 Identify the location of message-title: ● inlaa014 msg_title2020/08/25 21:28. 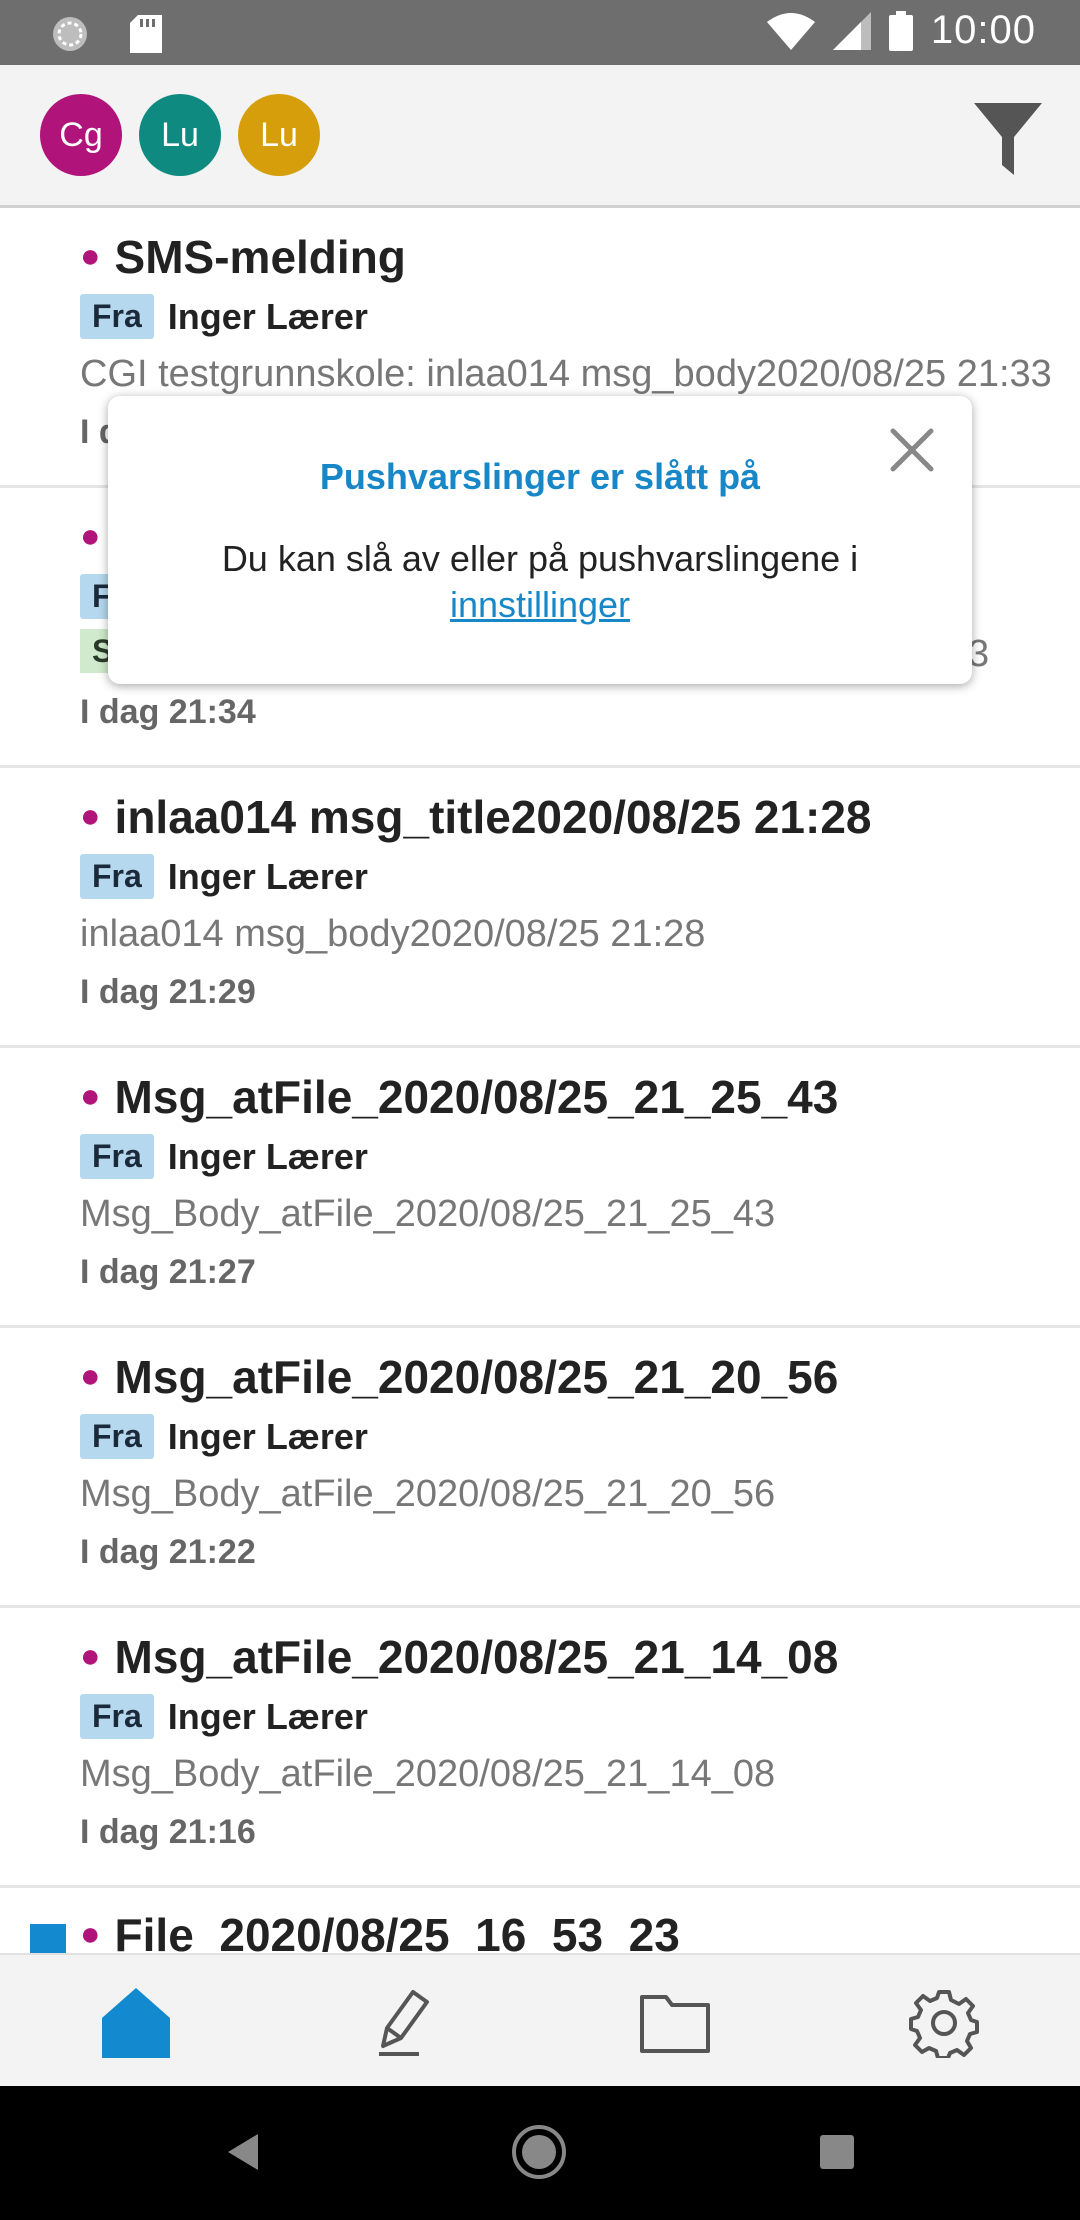
(476, 817).